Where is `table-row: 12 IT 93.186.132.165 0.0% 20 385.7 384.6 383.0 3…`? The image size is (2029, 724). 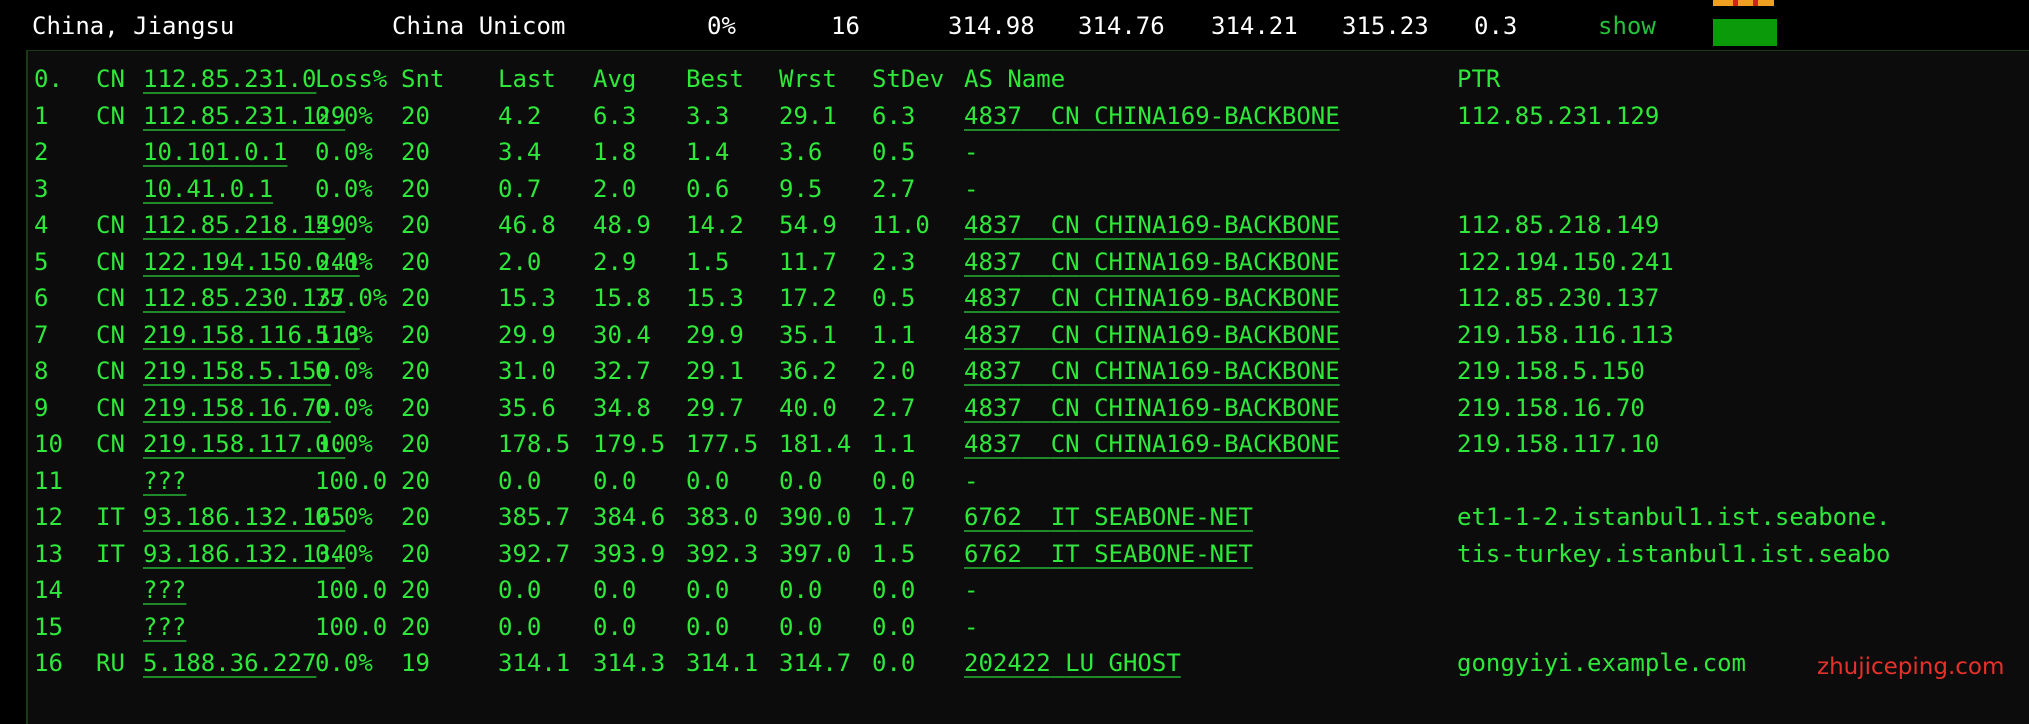 table-row: 12 IT 93.186.132.165 0.0% 20 385.7 384.6 383.0 3… is located at coordinates (1028, 517).